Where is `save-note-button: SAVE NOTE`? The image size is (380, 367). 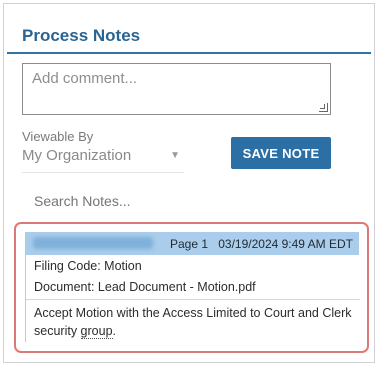
save-note-button: SAVE NOTE is located at coordinates (281, 153).